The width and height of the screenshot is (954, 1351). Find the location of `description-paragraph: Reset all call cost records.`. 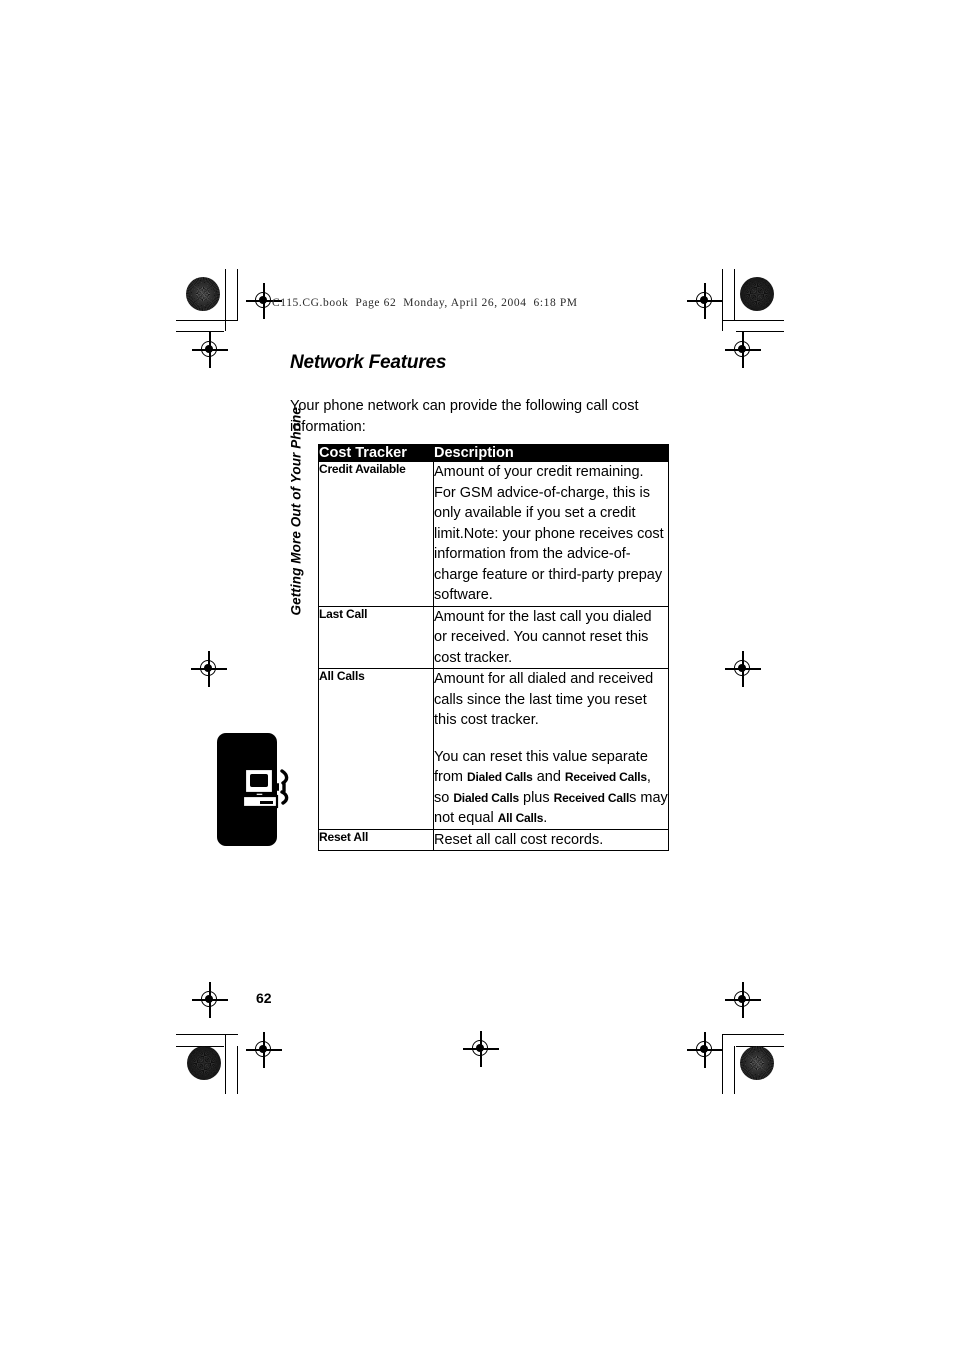

description-paragraph: Reset all call cost records. is located at coordinates (551, 840).